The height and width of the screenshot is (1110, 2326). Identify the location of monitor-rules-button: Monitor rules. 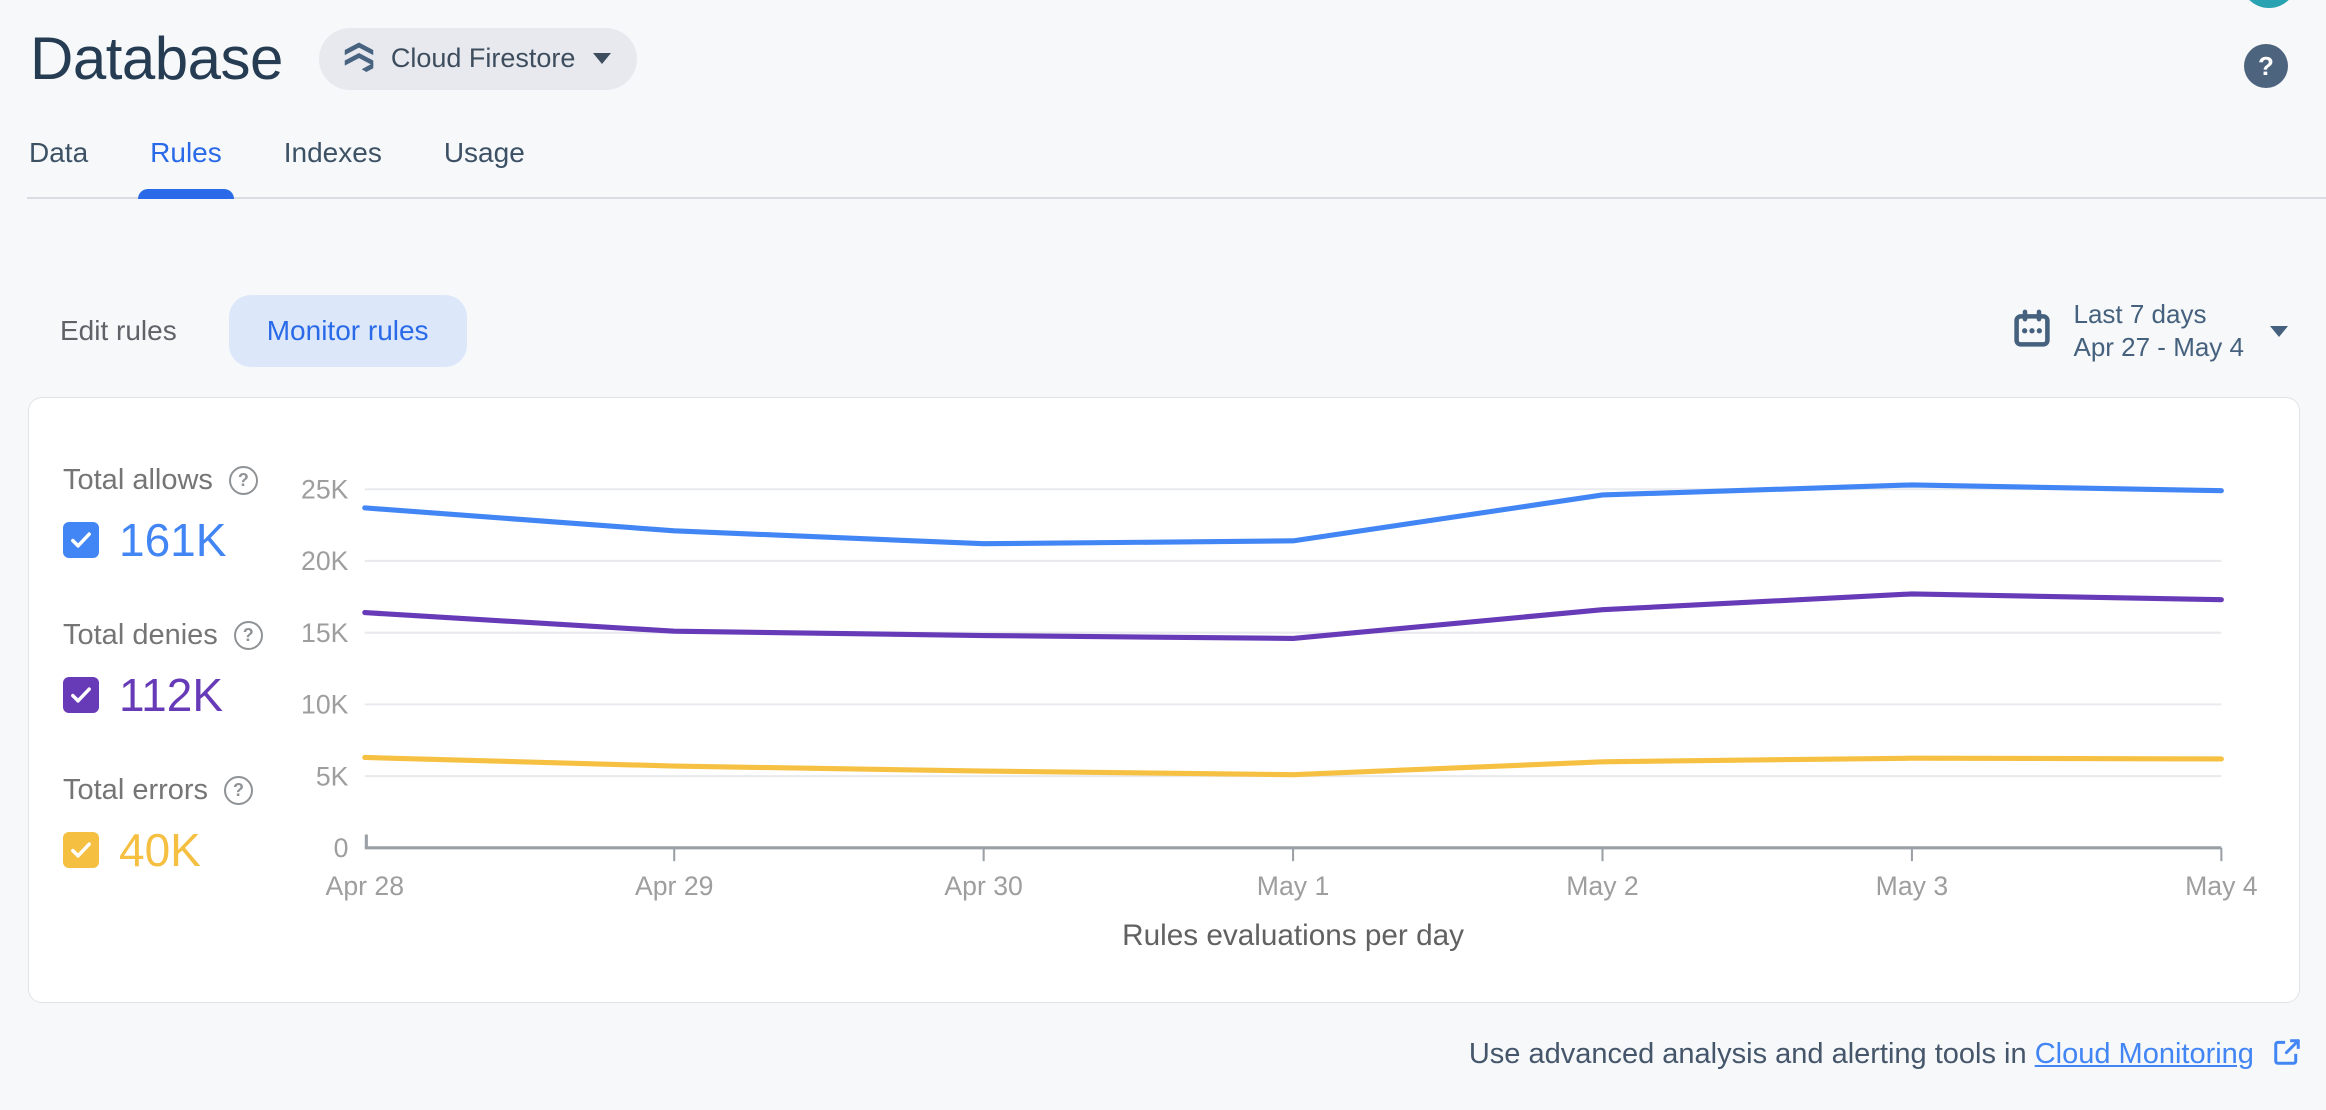
(347, 331).